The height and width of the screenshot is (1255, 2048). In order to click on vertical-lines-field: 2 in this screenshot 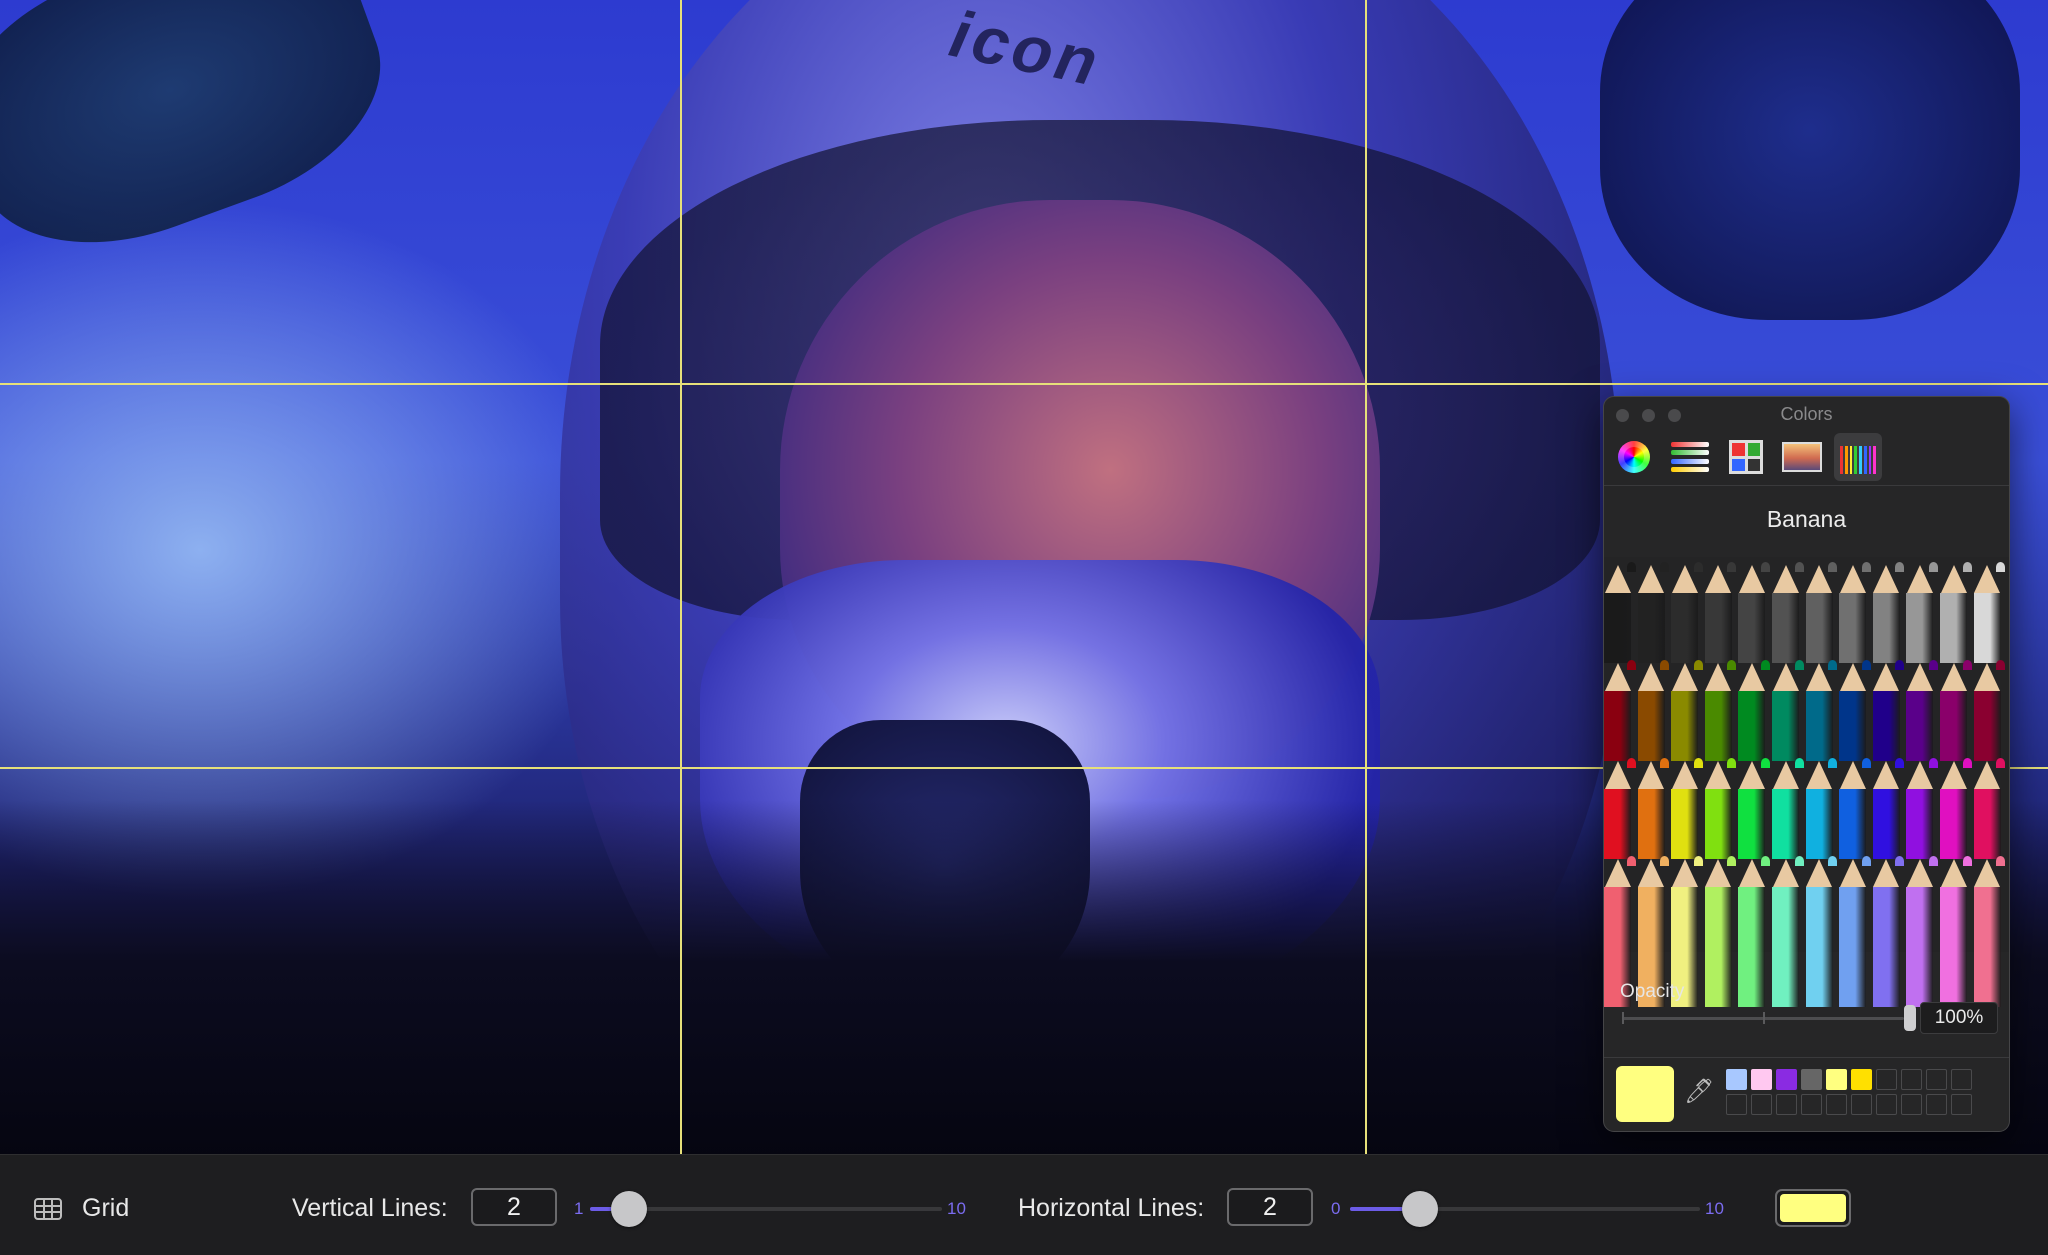, I will do `click(514, 1207)`.